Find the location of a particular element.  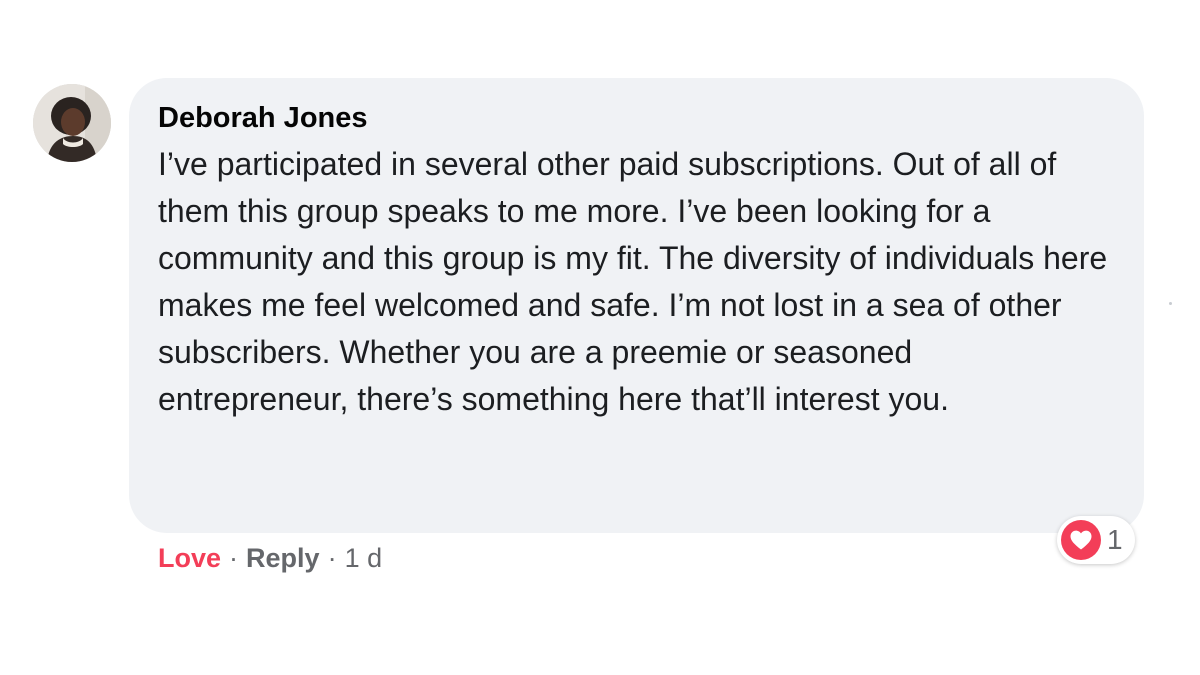

comment-timestamp: 1 d is located at coordinates (364, 558).